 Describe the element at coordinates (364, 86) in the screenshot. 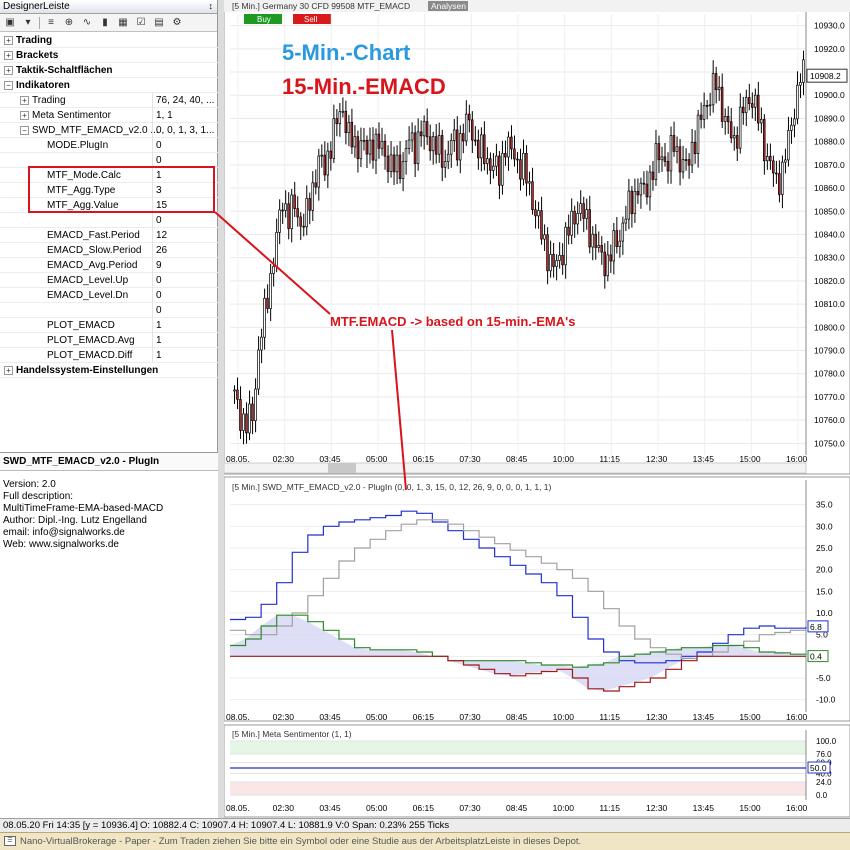

I see `chart-title-2: 15-Min.-EMACD` at that location.